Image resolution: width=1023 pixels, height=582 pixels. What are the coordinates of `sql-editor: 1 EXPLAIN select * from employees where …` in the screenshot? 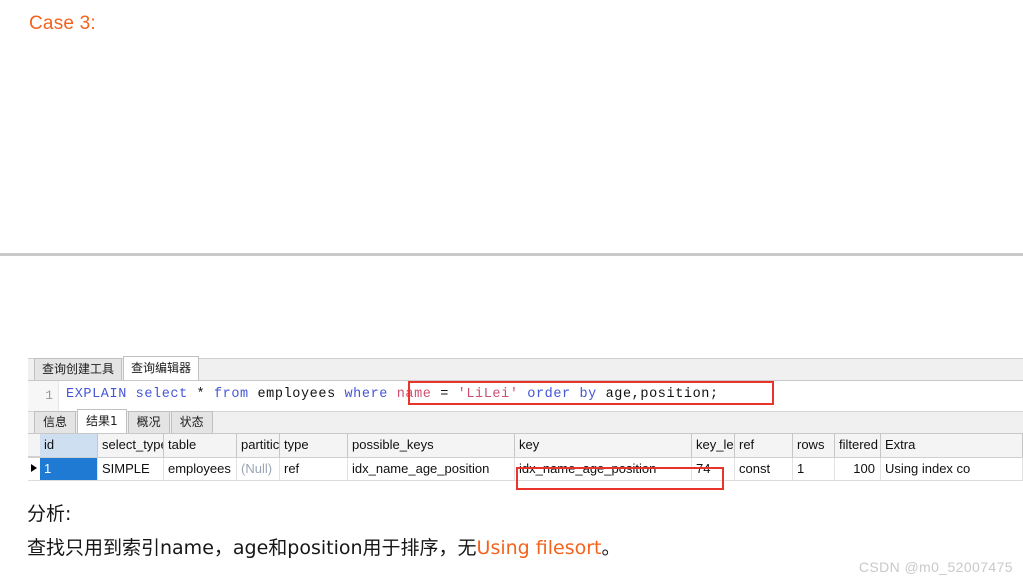 It's located at (525, 396).